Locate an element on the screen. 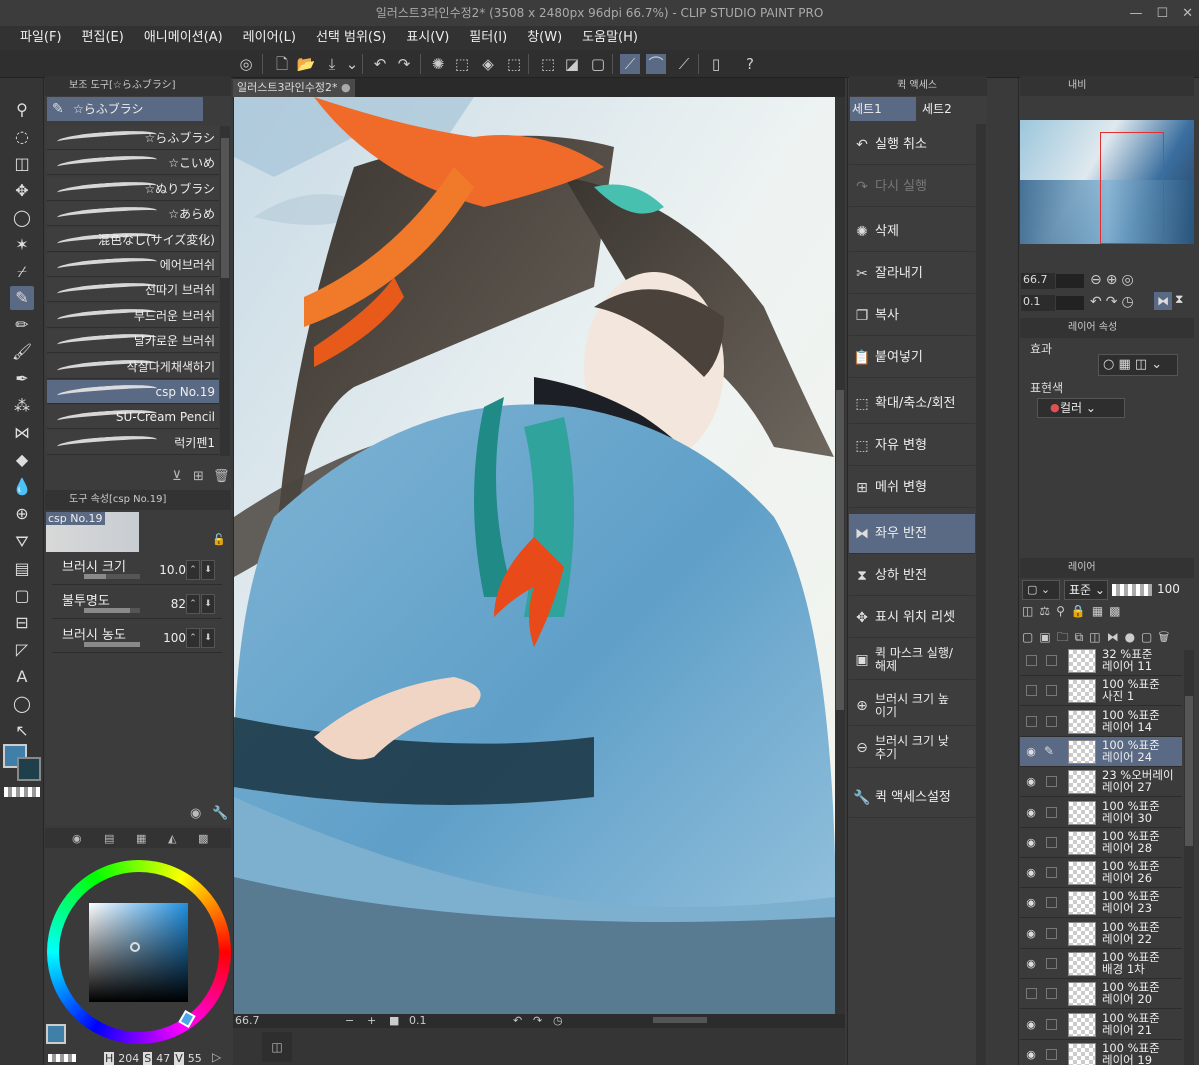 The width and height of the screenshot is (1199, 1065). layer-row: 100 %표준 사진 1 is located at coordinates (1101, 691).